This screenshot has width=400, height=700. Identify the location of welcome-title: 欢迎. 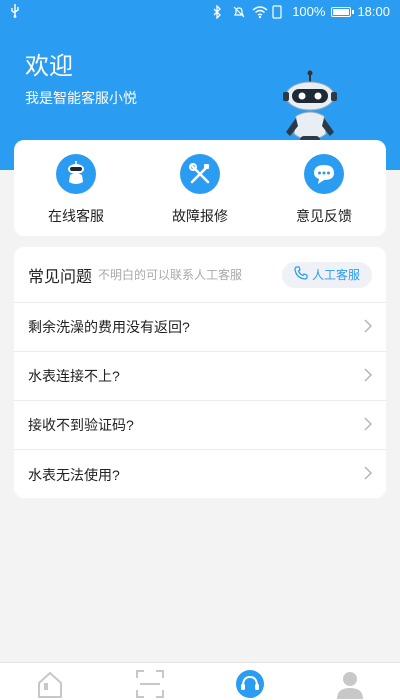
(49, 66).